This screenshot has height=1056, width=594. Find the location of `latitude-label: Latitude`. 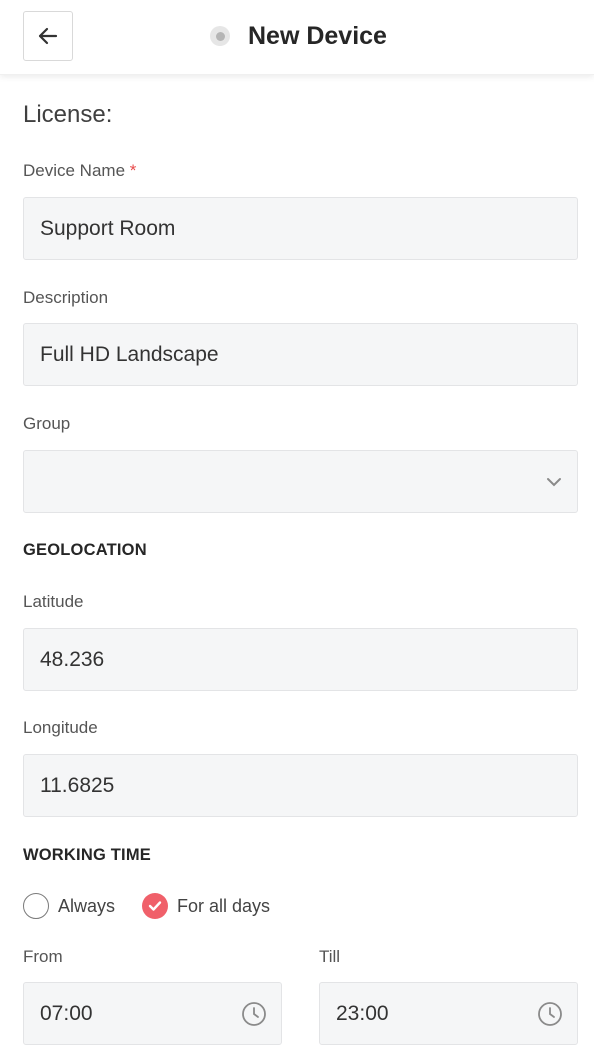

latitude-label: Latitude is located at coordinates (53, 601).